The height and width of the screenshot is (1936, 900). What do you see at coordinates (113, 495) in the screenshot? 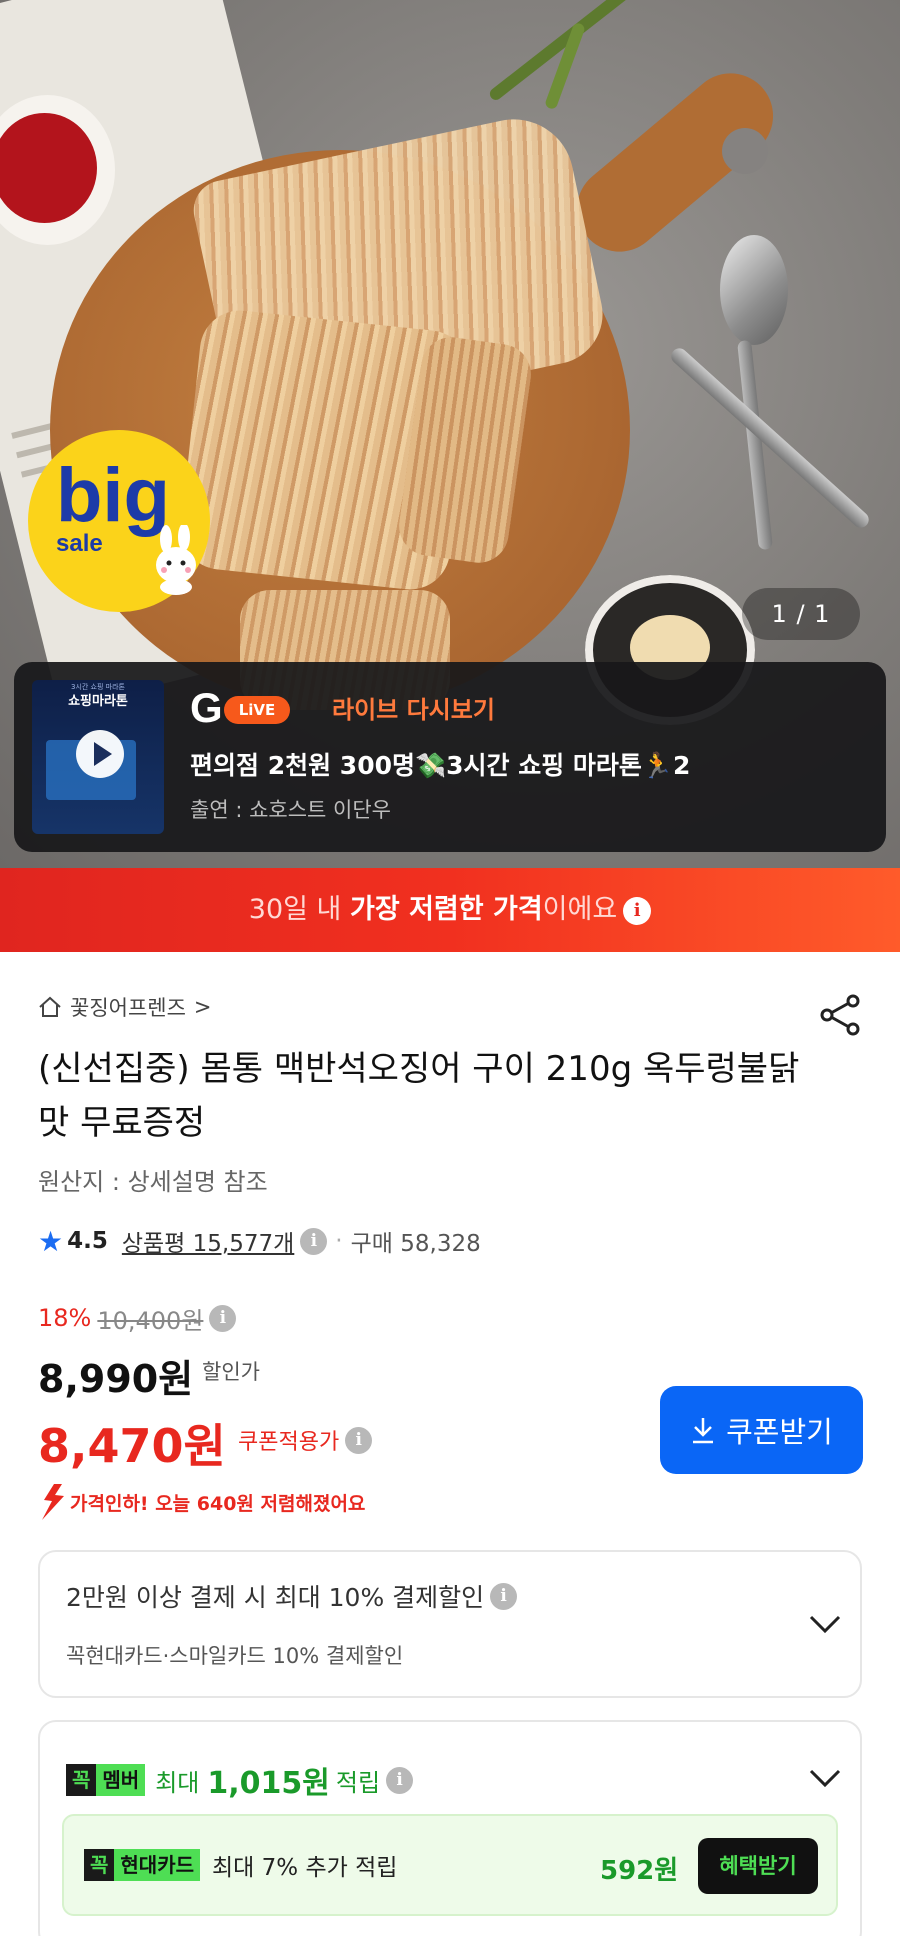
I see `big-sale-big-text: big` at bounding box center [113, 495].